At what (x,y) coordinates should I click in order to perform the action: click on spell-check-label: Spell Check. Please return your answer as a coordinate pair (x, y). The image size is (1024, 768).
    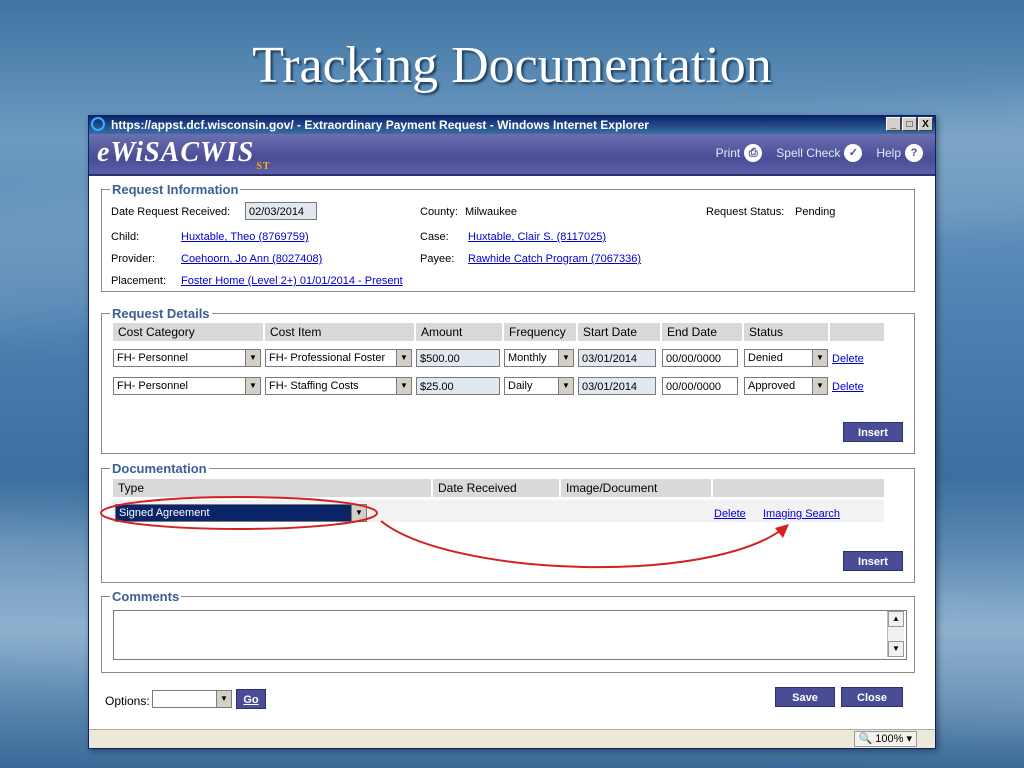
    Looking at the image, I should click on (808, 153).